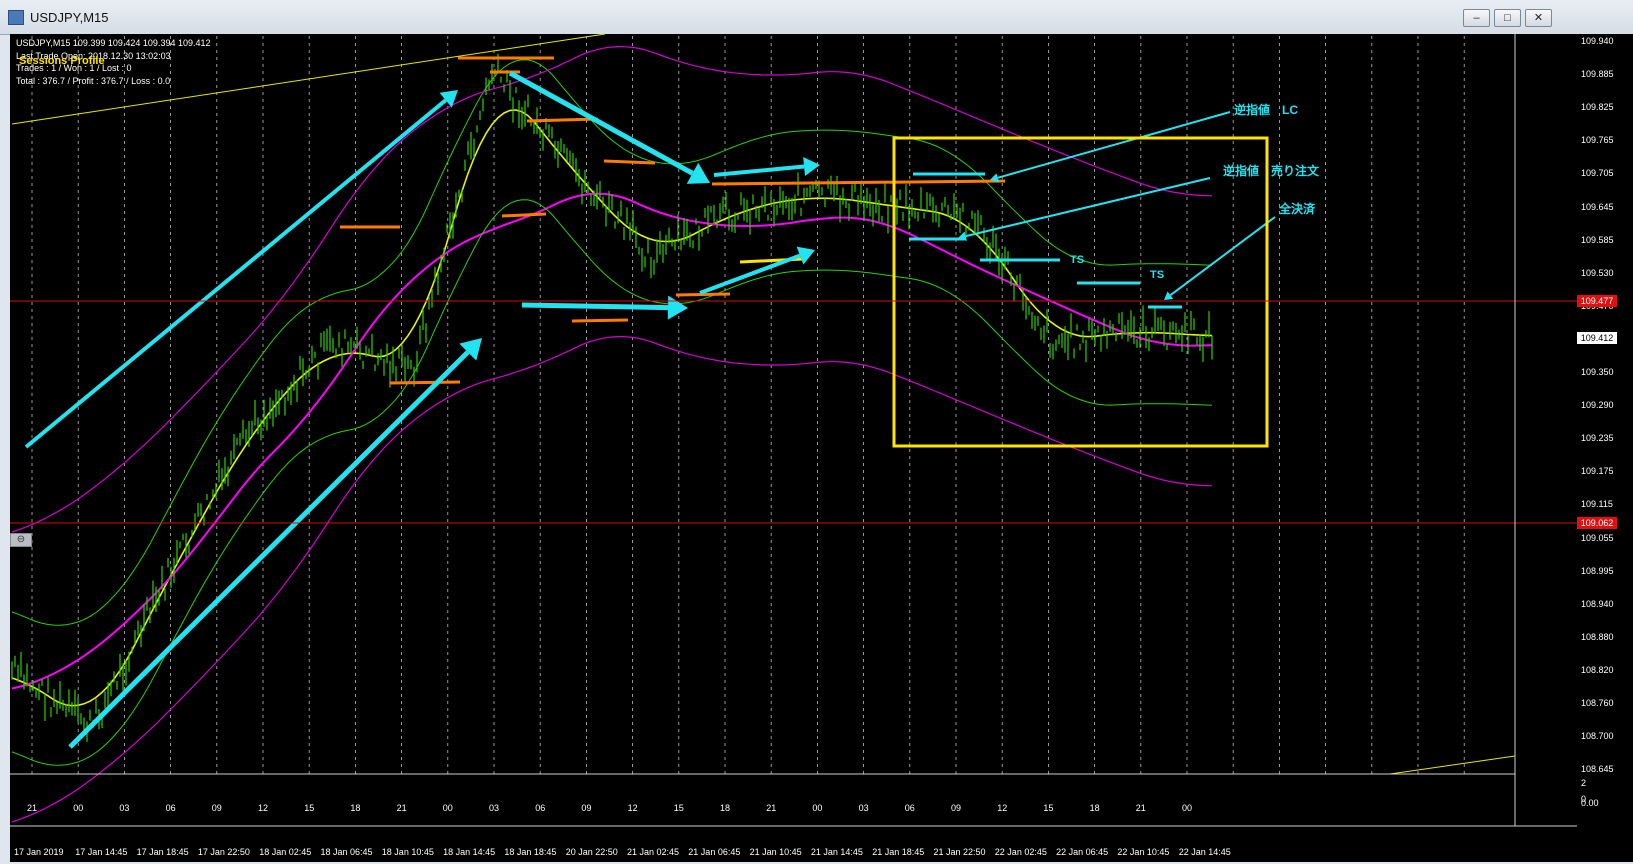  I want to click on annotation-ts-2: TS, so click(1157, 275).